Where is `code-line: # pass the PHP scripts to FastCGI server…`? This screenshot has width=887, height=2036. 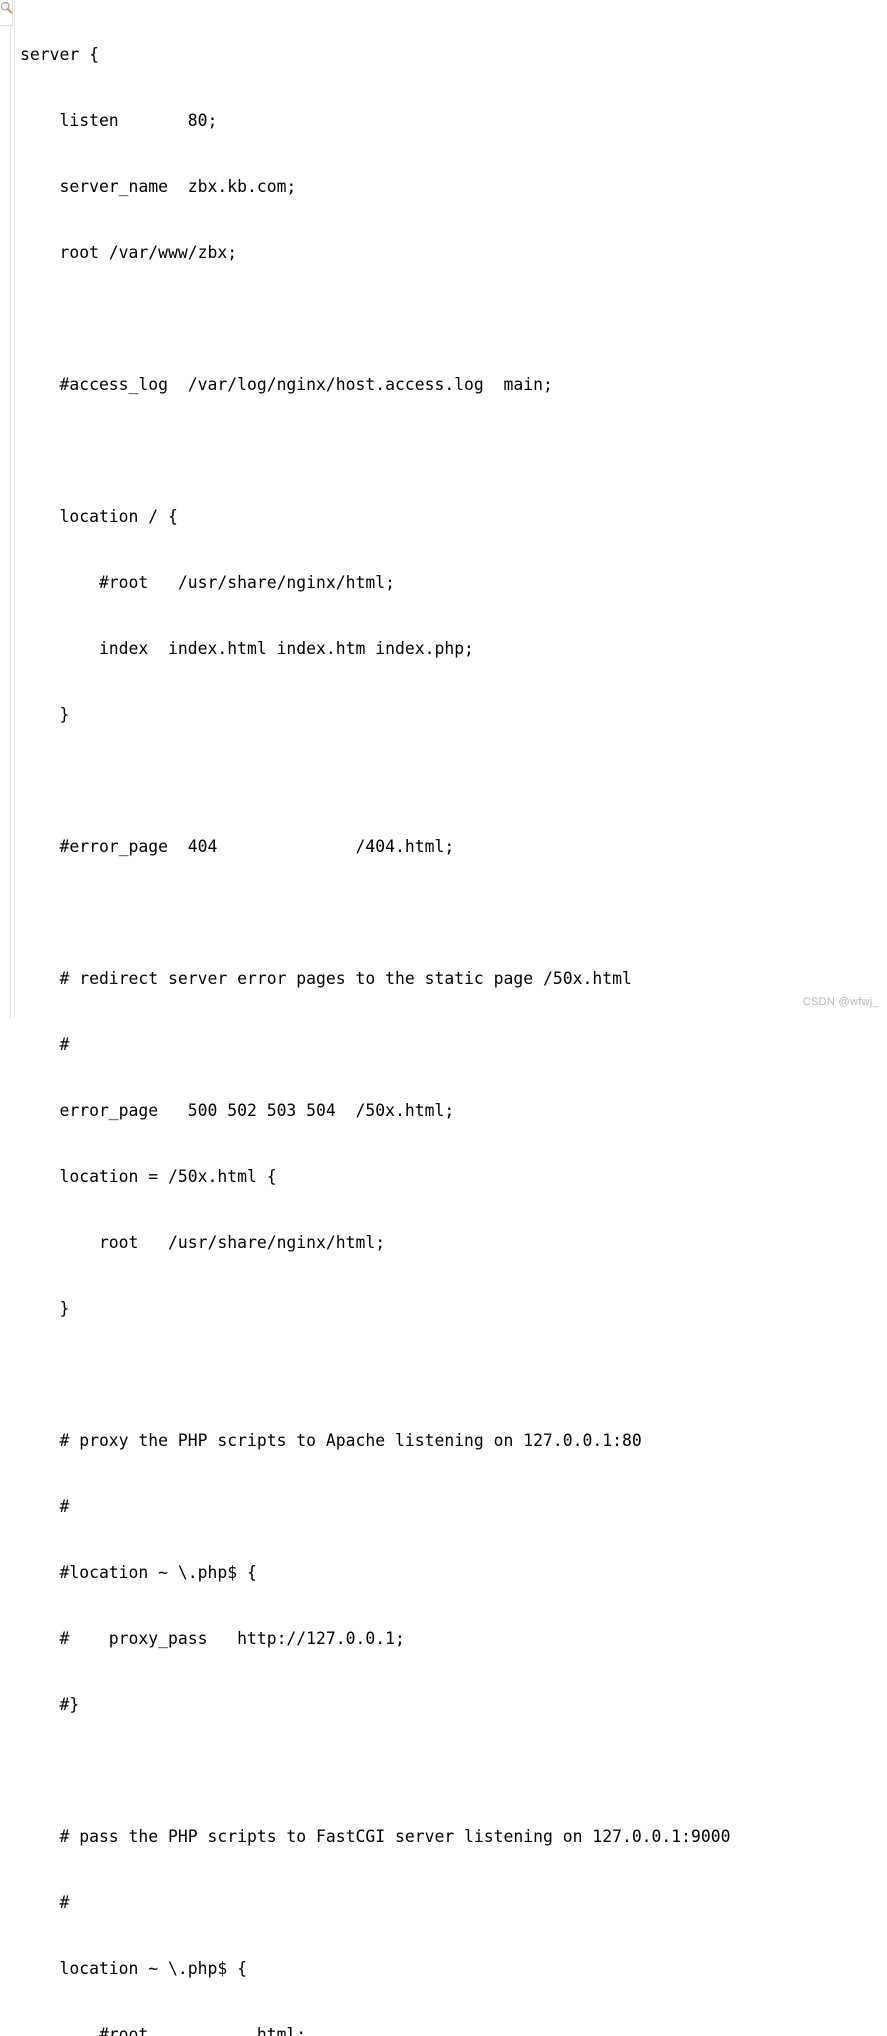
code-line: # pass the PHP scripts to FastCGI server… is located at coordinates (375, 1836).